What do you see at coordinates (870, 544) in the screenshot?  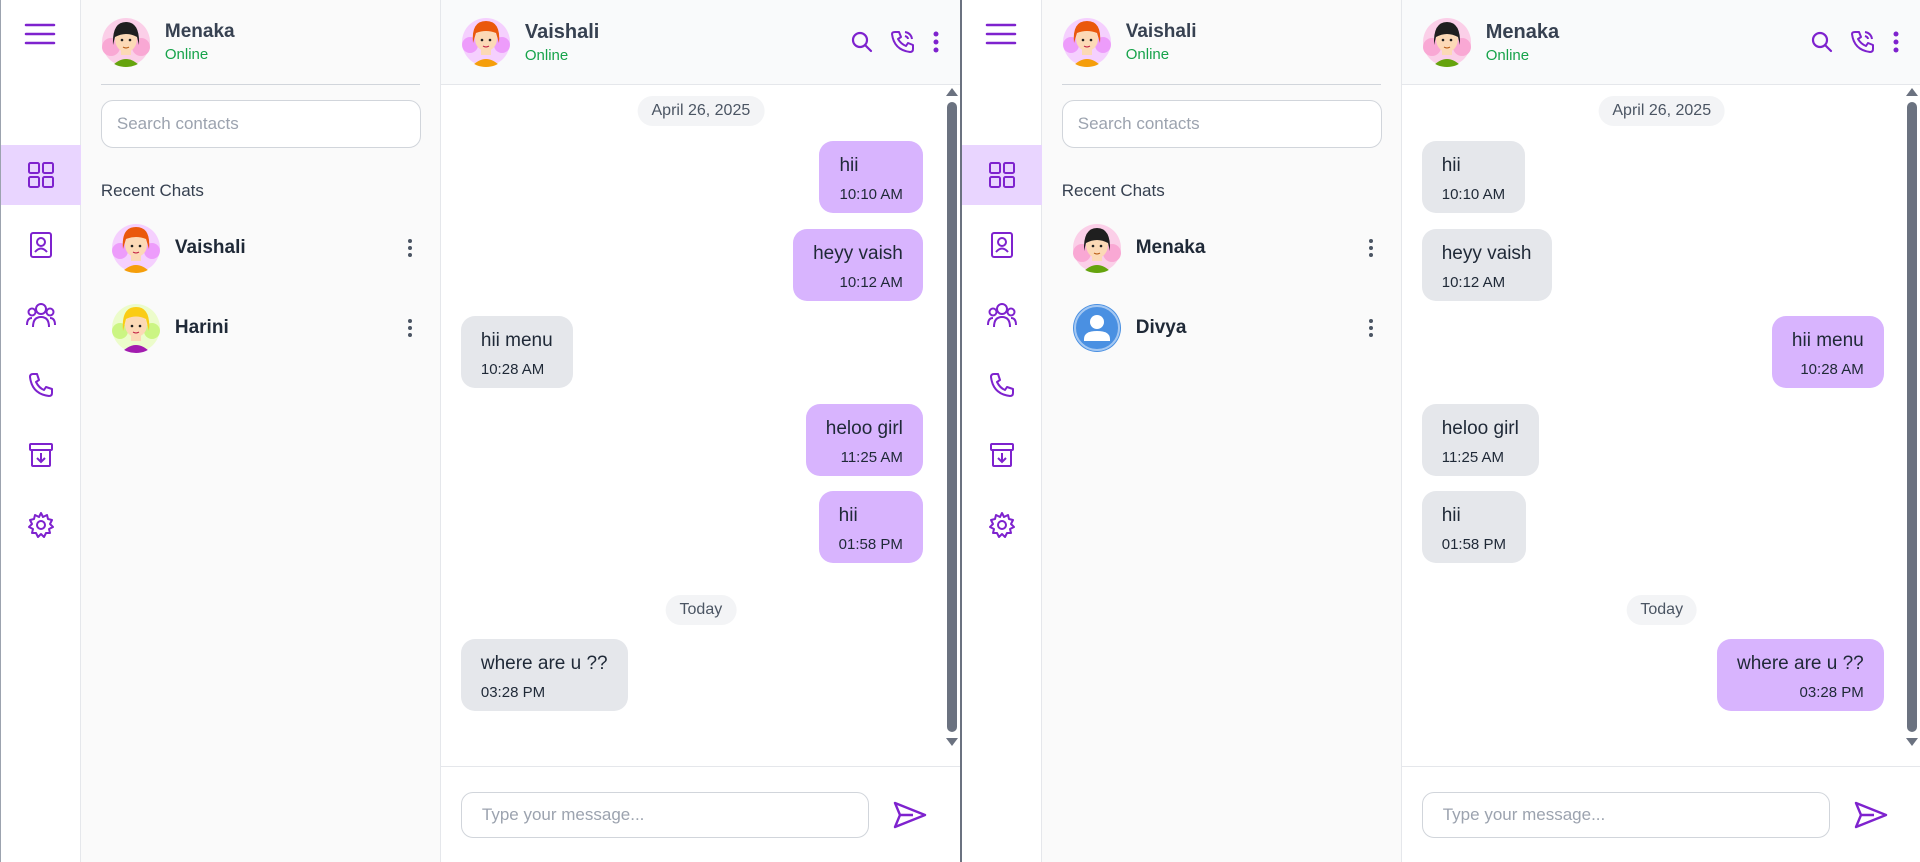 I see `message-time: 01:58 PM` at bounding box center [870, 544].